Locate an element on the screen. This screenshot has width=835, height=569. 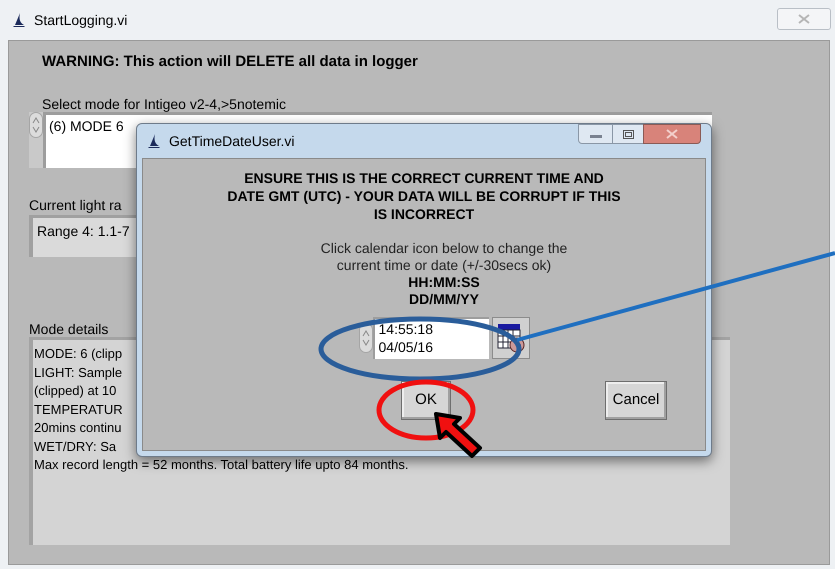
mode-details-label: Mode details is located at coordinates (68, 328).